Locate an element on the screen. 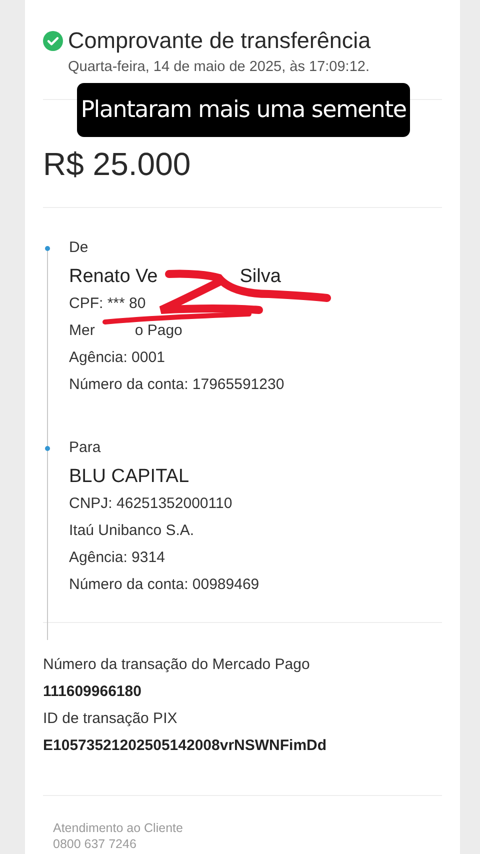  transaction-value: E10573521202505142008vrNSWNFimDd is located at coordinates (185, 746).